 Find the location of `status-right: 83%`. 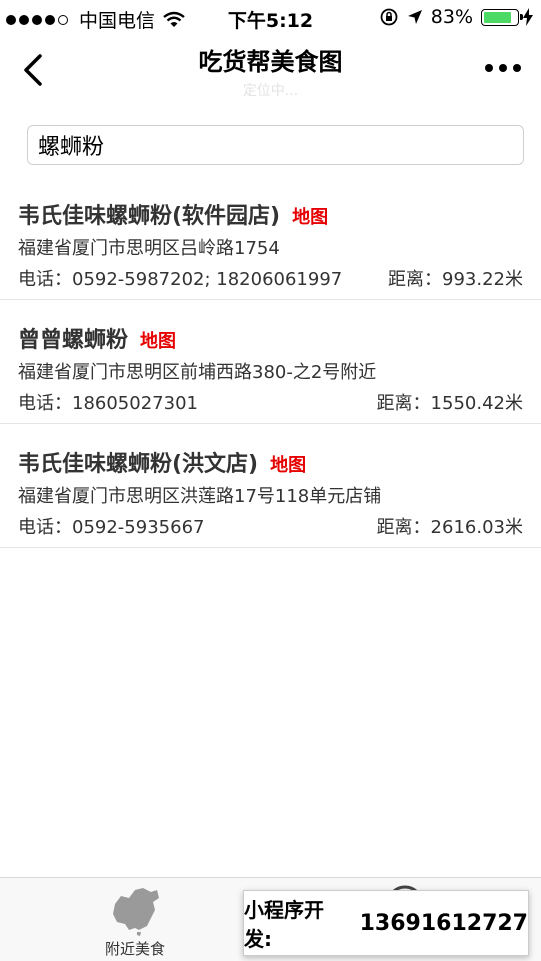

status-right: 83% is located at coordinates (456, 17).